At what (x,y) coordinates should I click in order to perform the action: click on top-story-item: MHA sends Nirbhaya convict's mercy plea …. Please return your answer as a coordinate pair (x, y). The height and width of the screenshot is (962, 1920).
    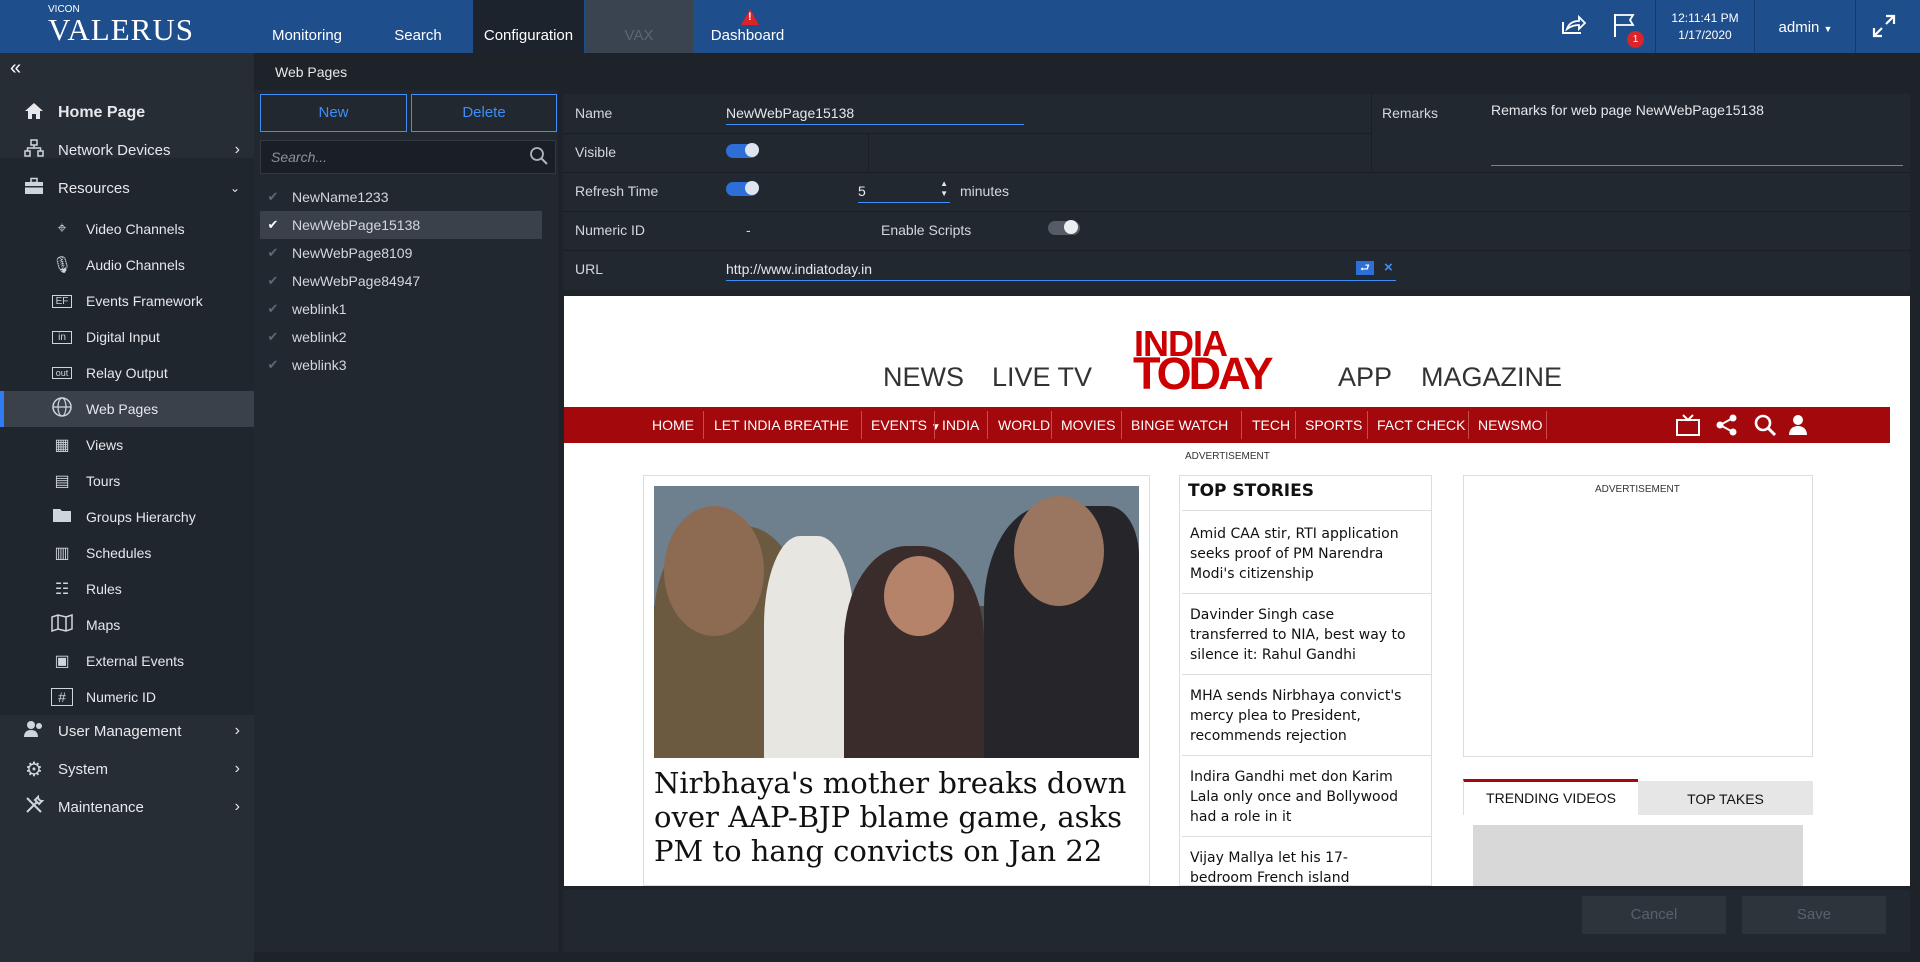
    Looking at the image, I should click on (1300, 716).